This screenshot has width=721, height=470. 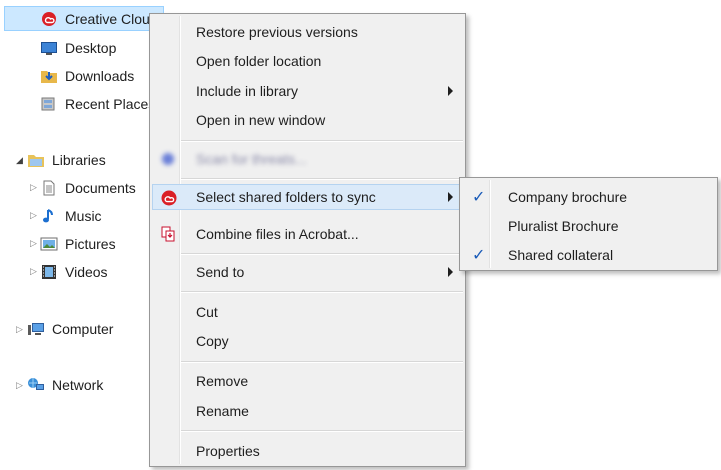 I want to click on menu-item-remove: Remove, so click(x=307, y=381).